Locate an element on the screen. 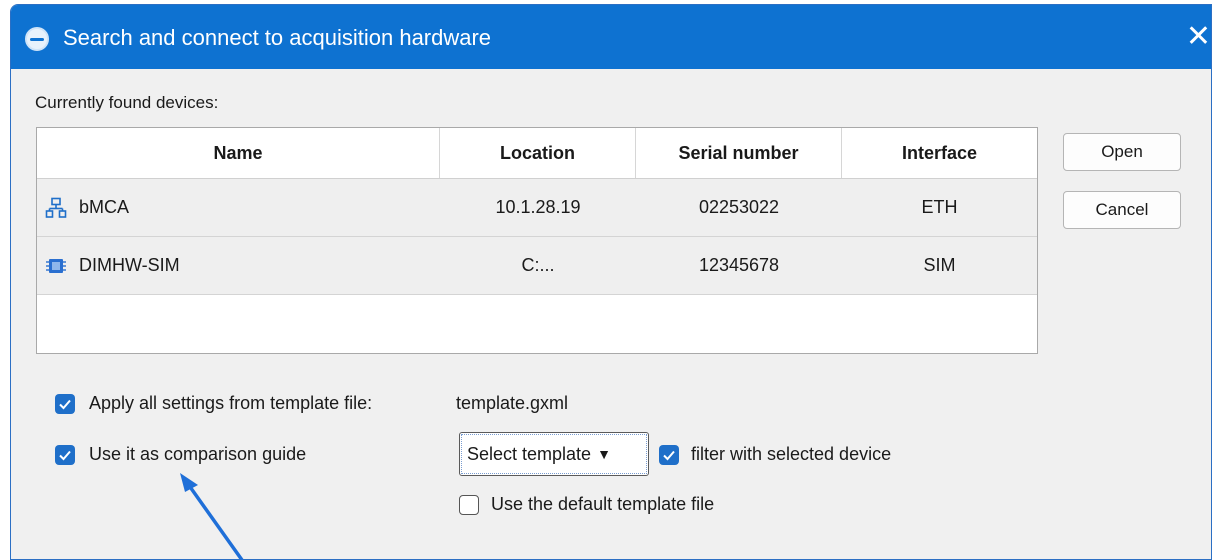 The width and height of the screenshot is (1212, 560). cancel-button: Cancel is located at coordinates (1122, 210).